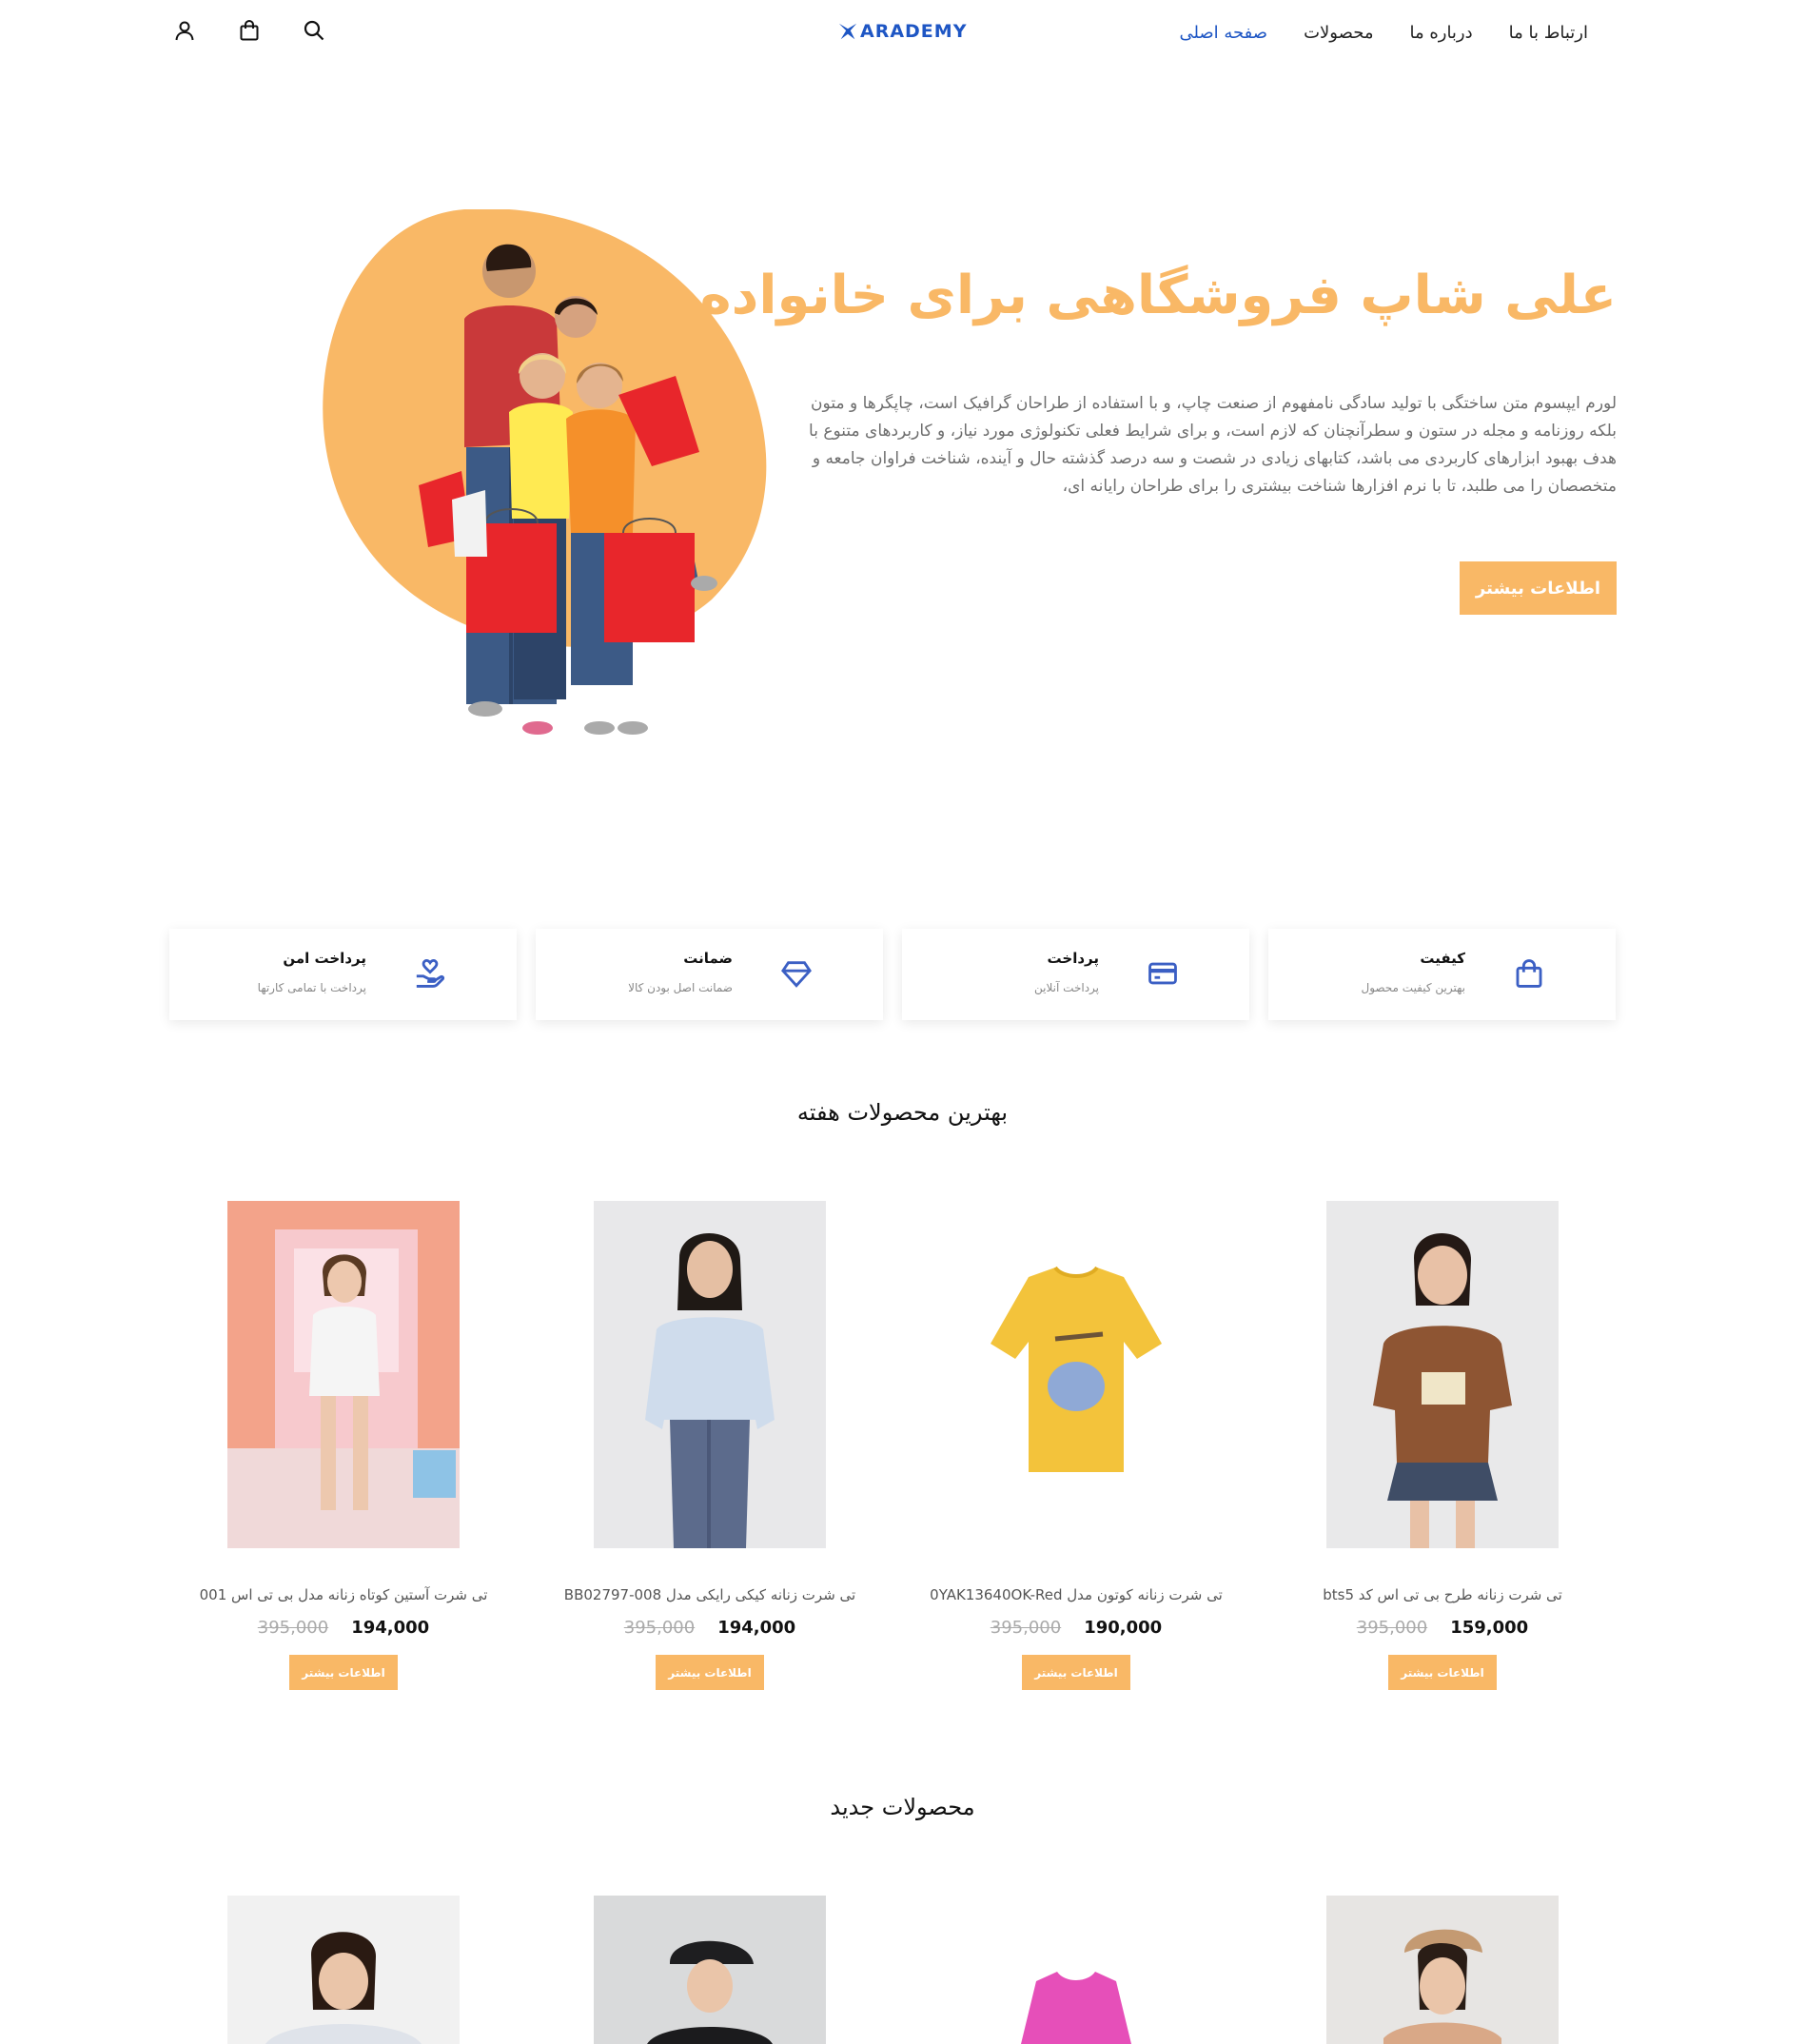 This screenshot has height=2044, width=1805. What do you see at coordinates (680, 988) in the screenshot?
I see `feature-subtitle: ضمانت اصل بودن کالا` at bounding box center [680, 988].